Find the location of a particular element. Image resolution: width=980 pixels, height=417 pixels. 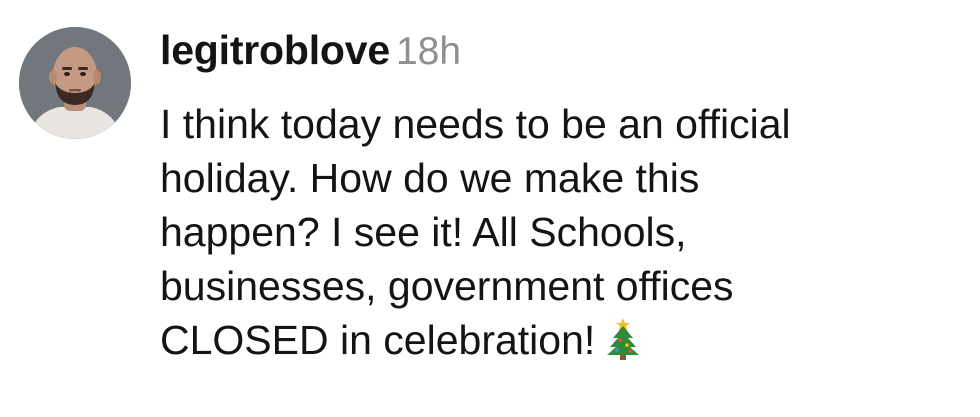

christmas-tree-icon is located at coordinates (623, 338).